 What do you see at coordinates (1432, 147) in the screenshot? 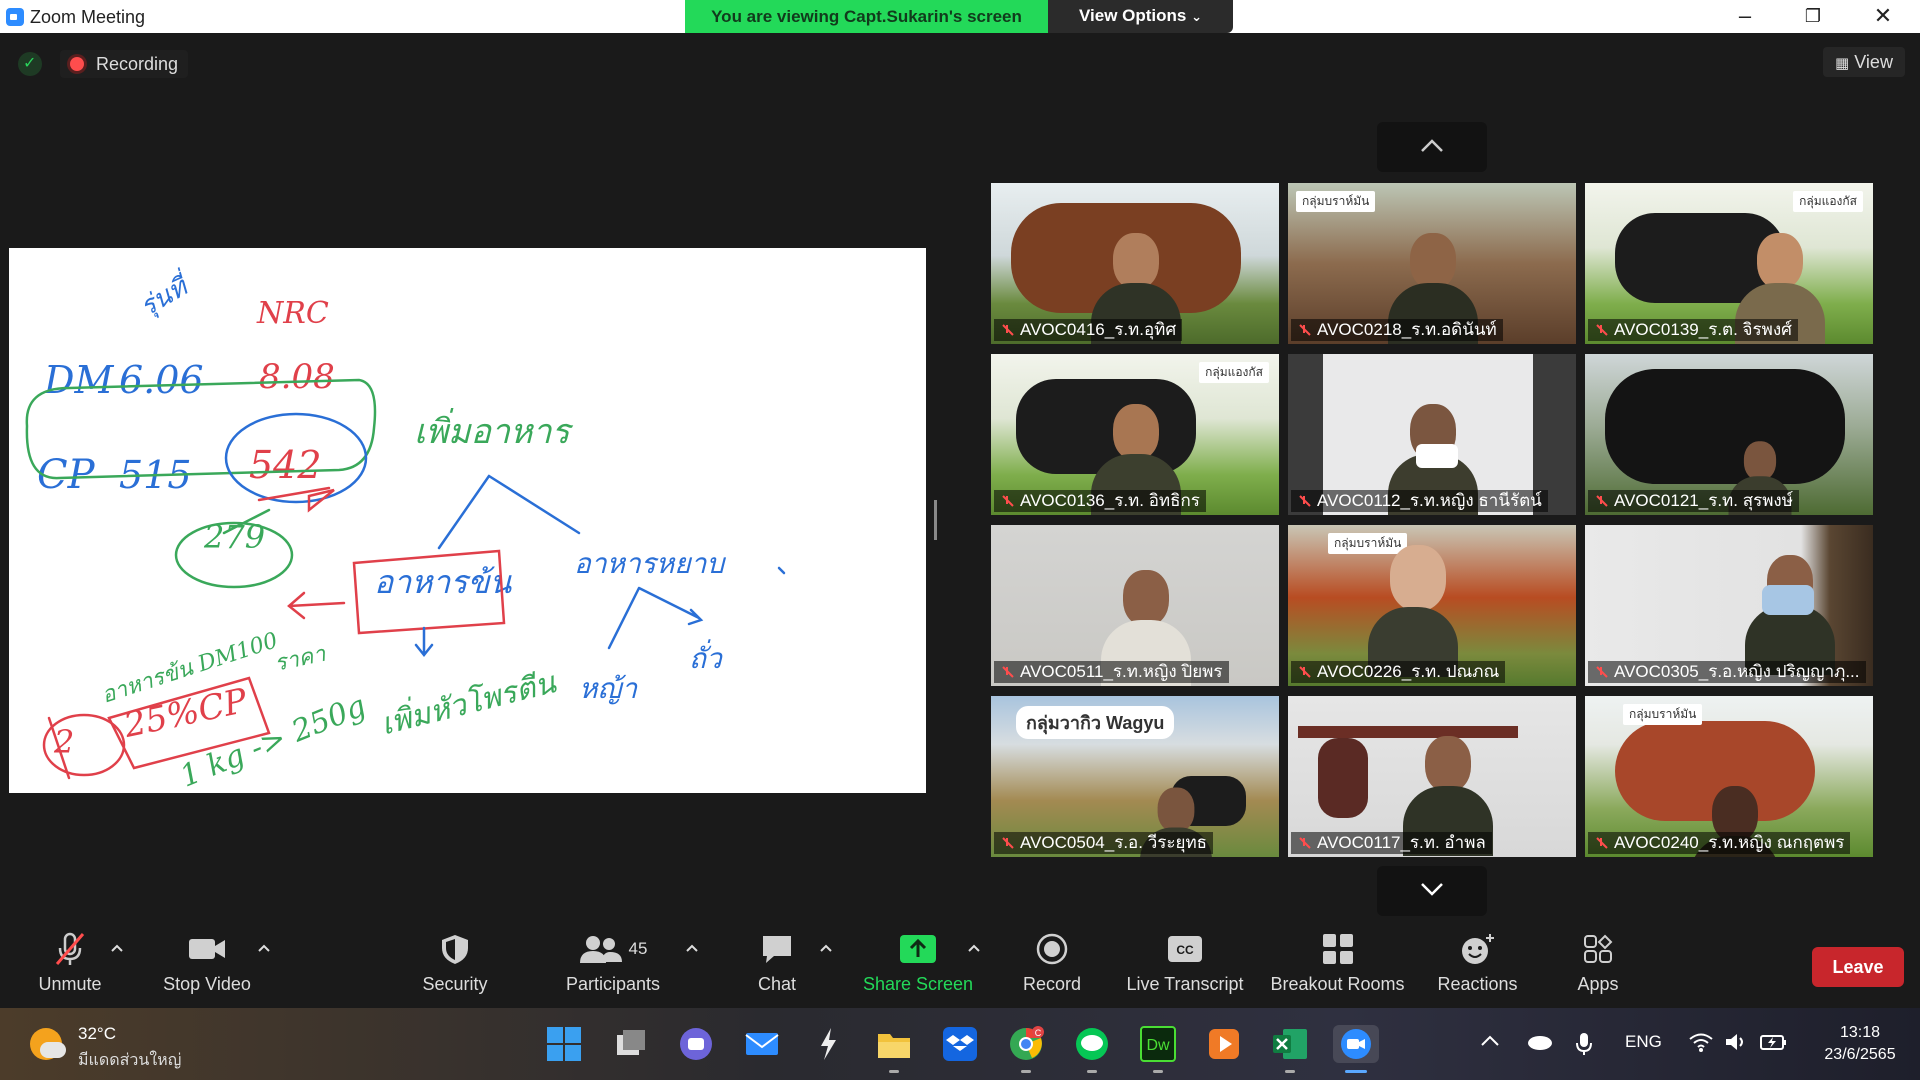
I see `gallery-scroll-up-button` at bounding box center [1432, 147].